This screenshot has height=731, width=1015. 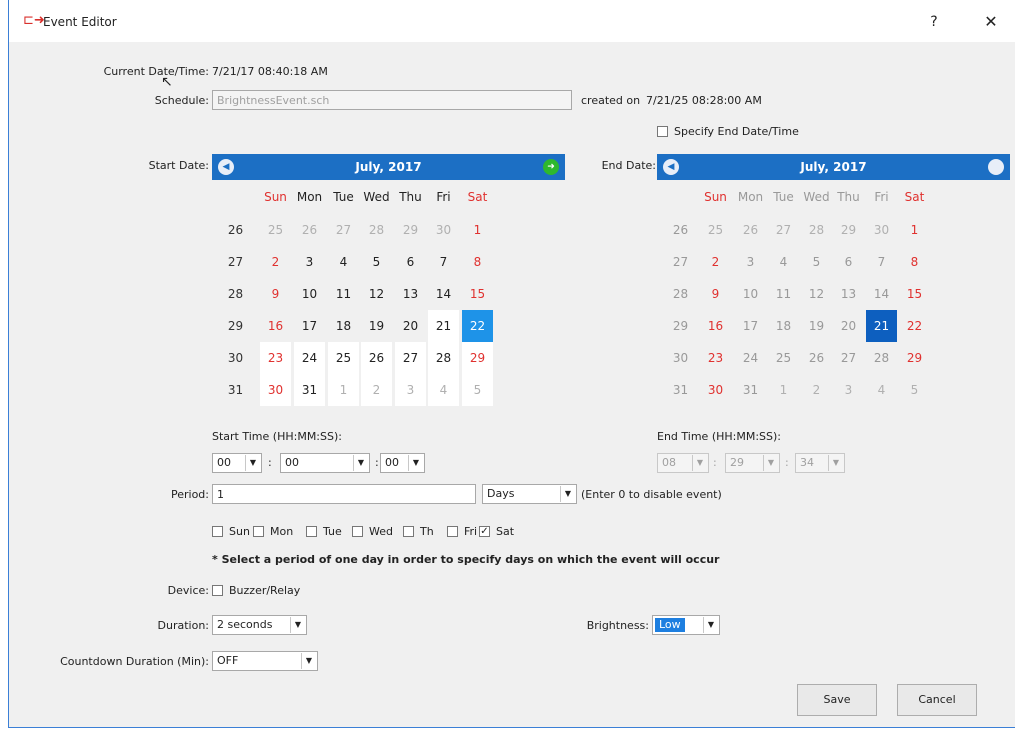 What do you see at coordinates (443, 294) in the screenshot?
I see `calendar-day: 14` at bounding box center [443, 294].